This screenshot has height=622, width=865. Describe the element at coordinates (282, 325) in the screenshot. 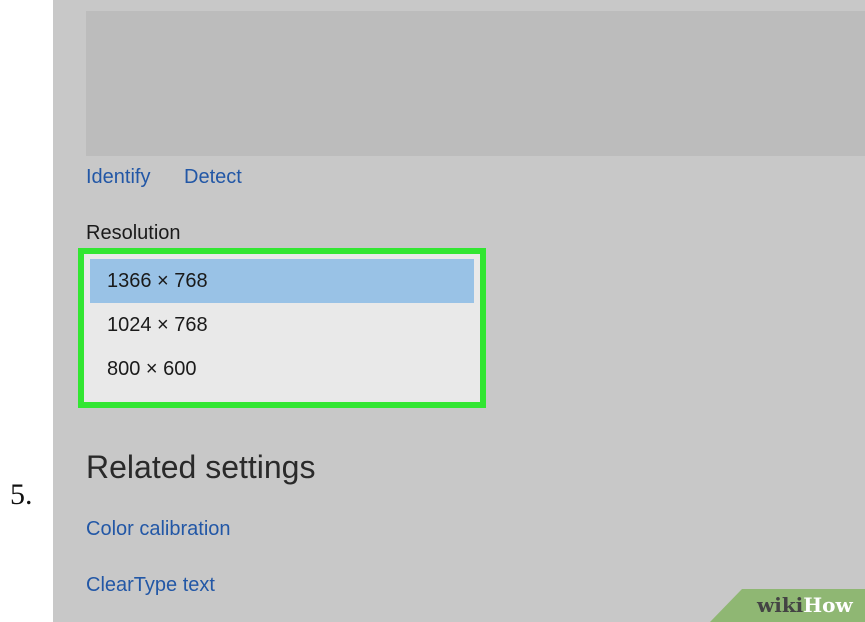

I see `resolution-option-1024x768: 1024 × 768` at that location.